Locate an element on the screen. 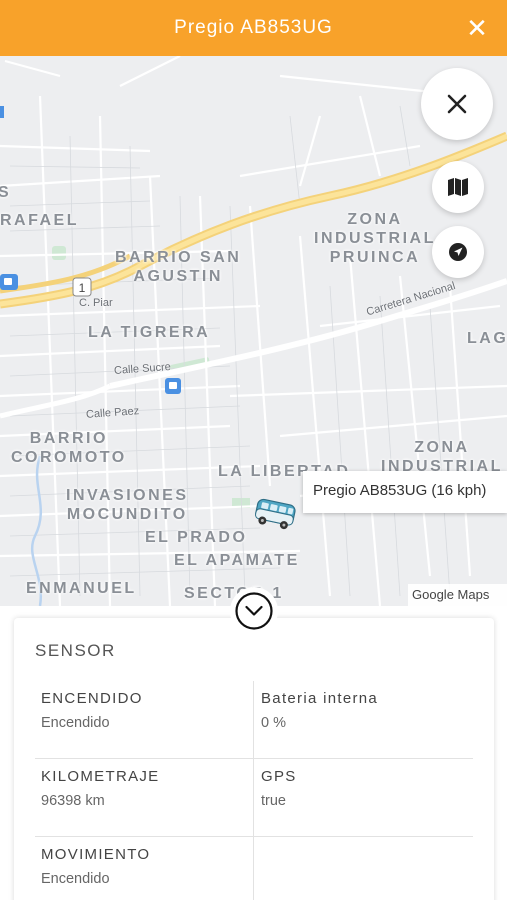  vehicle-tooltip: Pregio AB853UG (16 kph) is located at coordinates (405, 492).